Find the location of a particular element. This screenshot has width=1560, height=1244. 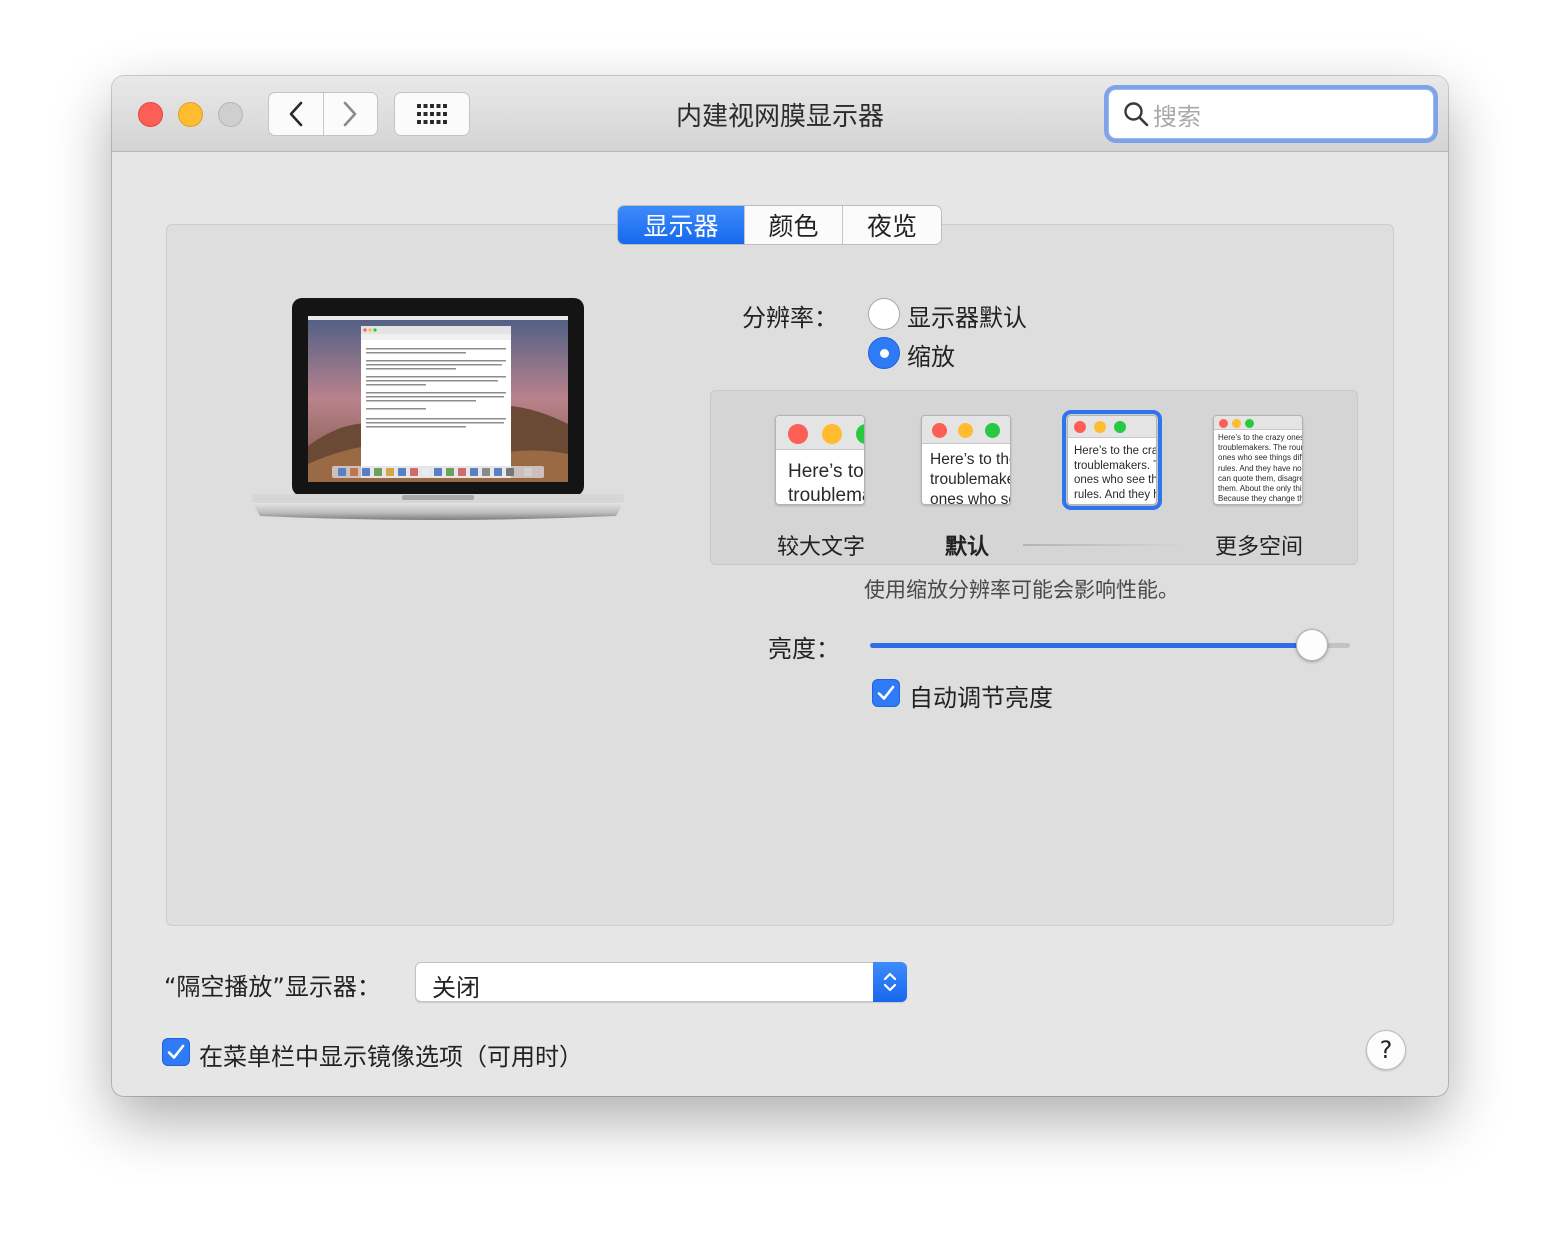

radio-scaled-label: 缩放 is located at coordinates (931, 357).